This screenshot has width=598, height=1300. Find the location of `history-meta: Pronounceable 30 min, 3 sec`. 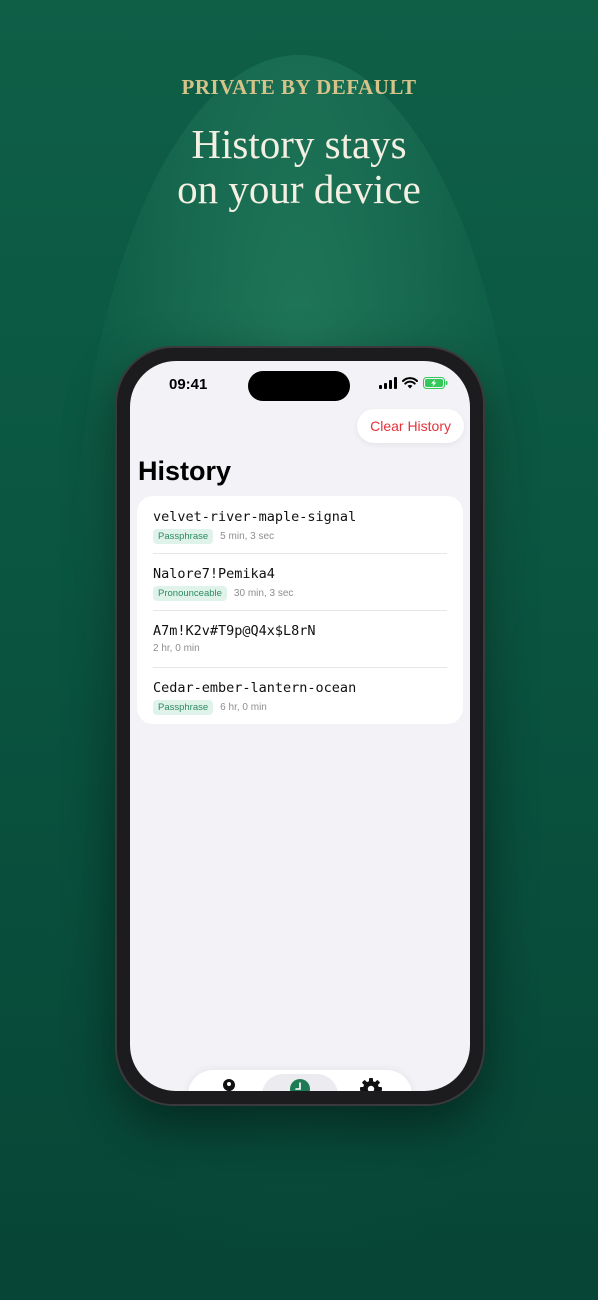

history-meta: Pronounceable 30 min, 3 sec is located at coordinates (223, 593).